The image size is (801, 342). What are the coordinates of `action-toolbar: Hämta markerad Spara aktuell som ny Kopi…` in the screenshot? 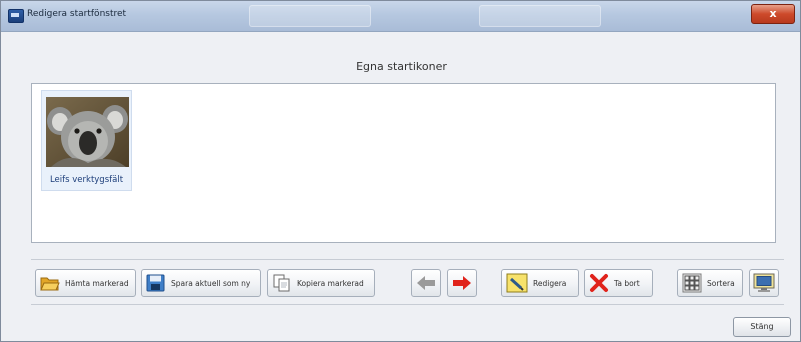 It's located at (407, 282).